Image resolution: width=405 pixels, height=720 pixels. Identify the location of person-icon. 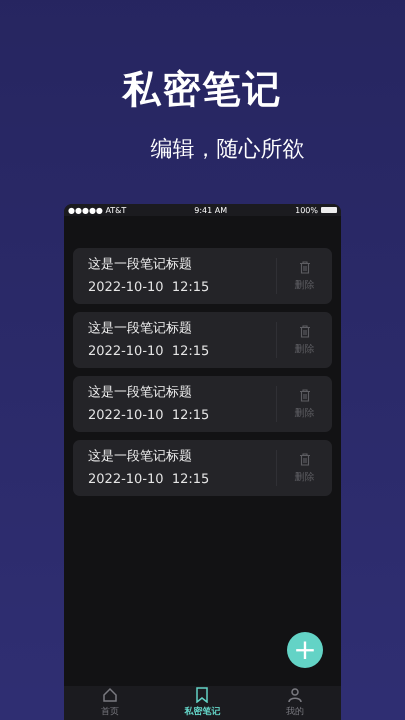
(294, 695).